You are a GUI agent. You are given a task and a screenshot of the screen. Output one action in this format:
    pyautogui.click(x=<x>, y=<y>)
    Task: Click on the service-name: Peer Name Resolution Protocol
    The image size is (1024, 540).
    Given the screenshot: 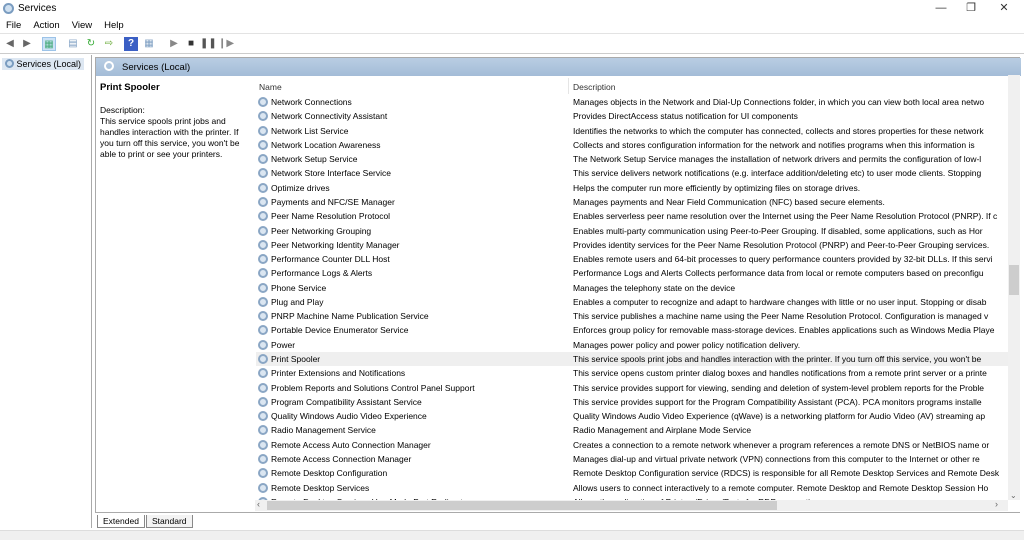 What is the action you would take?
    pyautogui.click(x=331, y=216)
    